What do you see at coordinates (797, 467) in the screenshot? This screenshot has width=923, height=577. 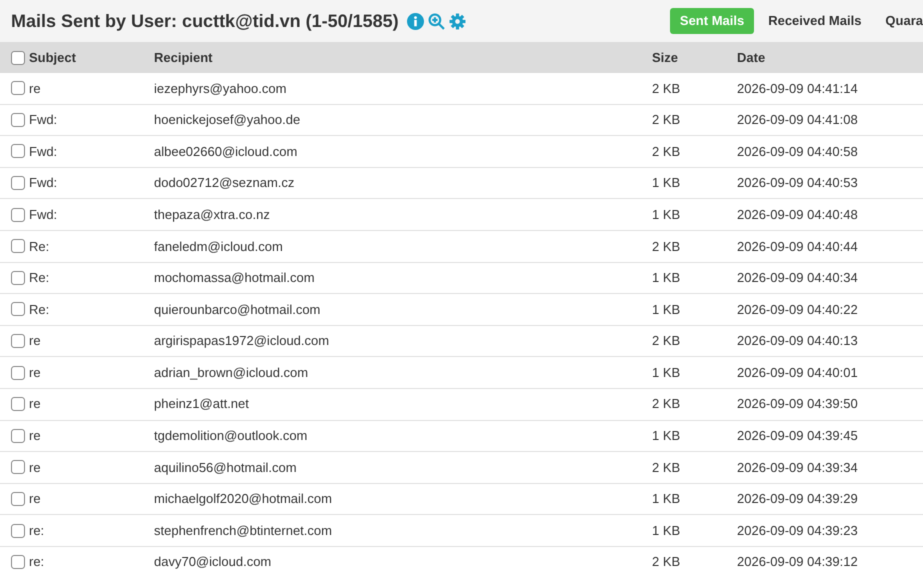 I see `table-cell-text: 2026-09-09 04:39:34` at bounding box center [797, 467].